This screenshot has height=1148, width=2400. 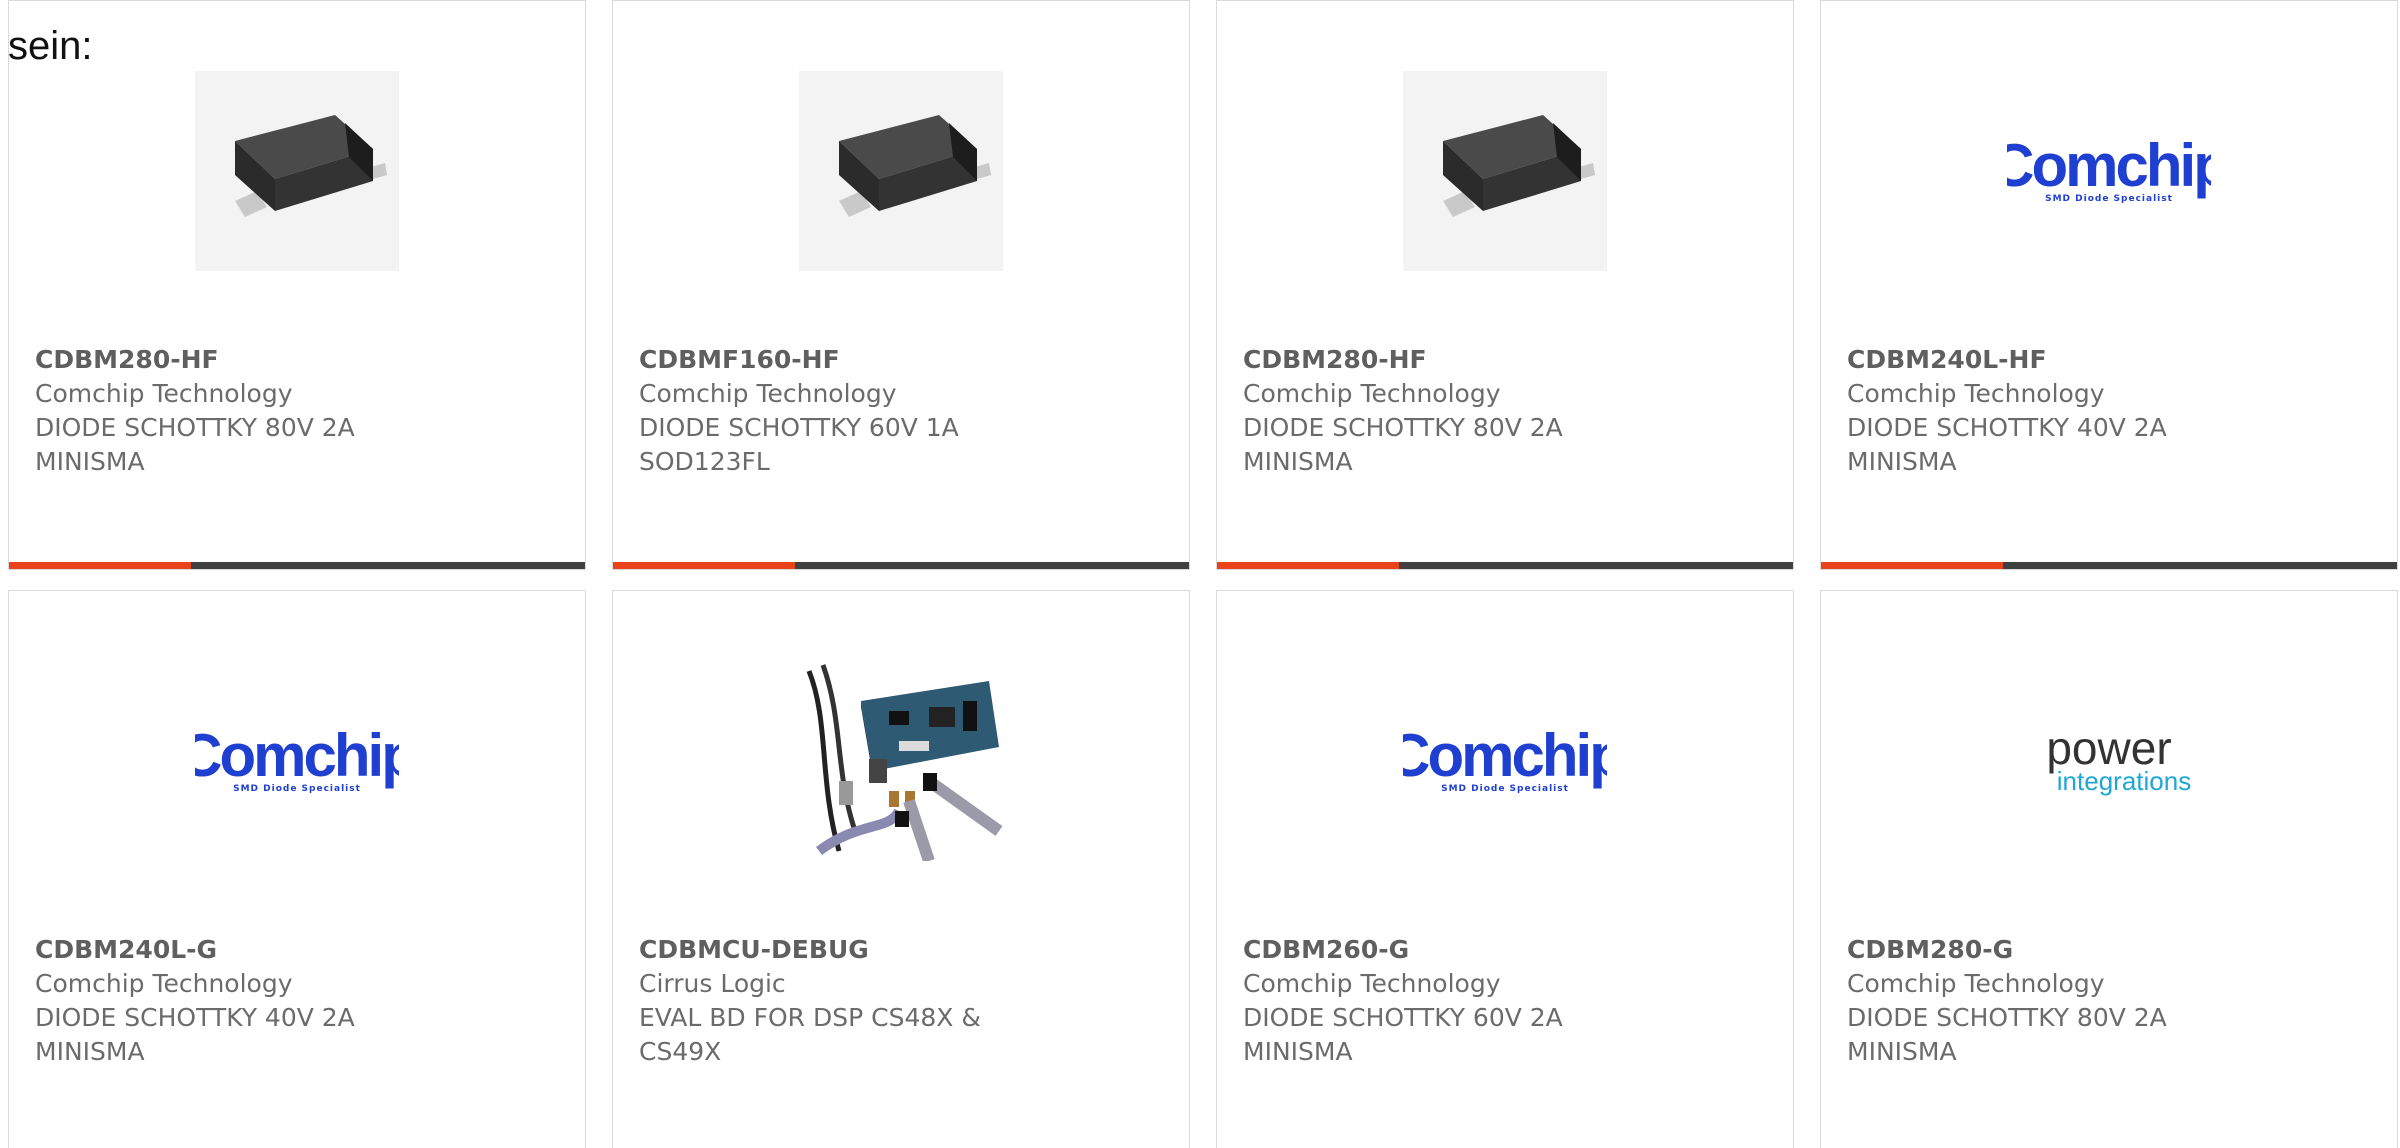 I want to click on part-number: CDBM260-G, so click(x=1503, y=950).